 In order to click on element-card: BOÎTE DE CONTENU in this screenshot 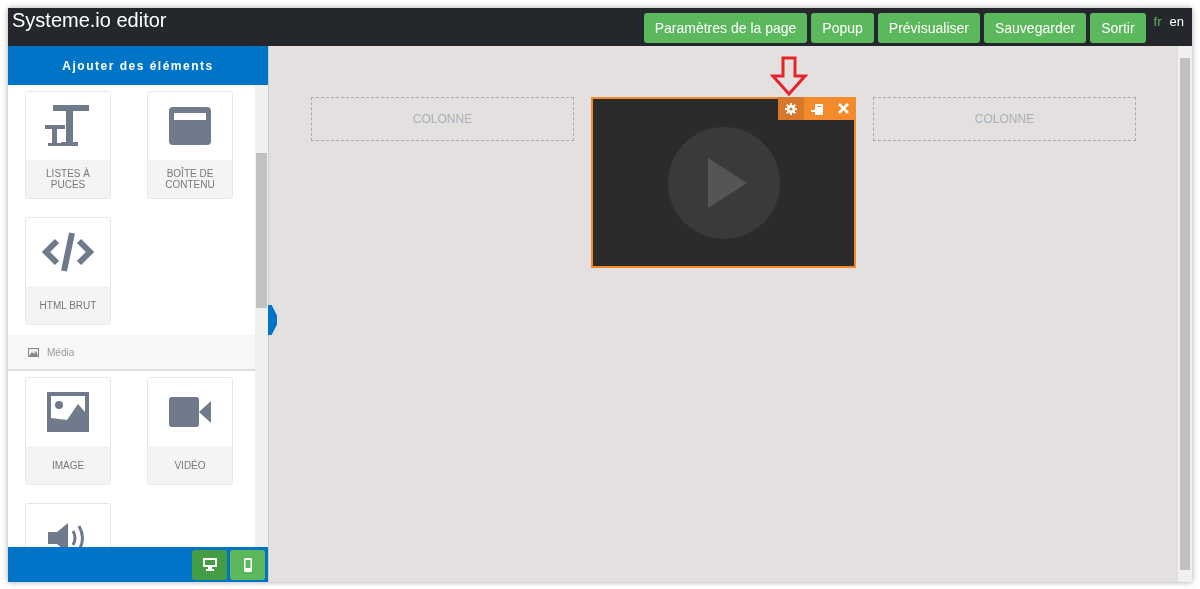, I will do `click(190, 145)`.